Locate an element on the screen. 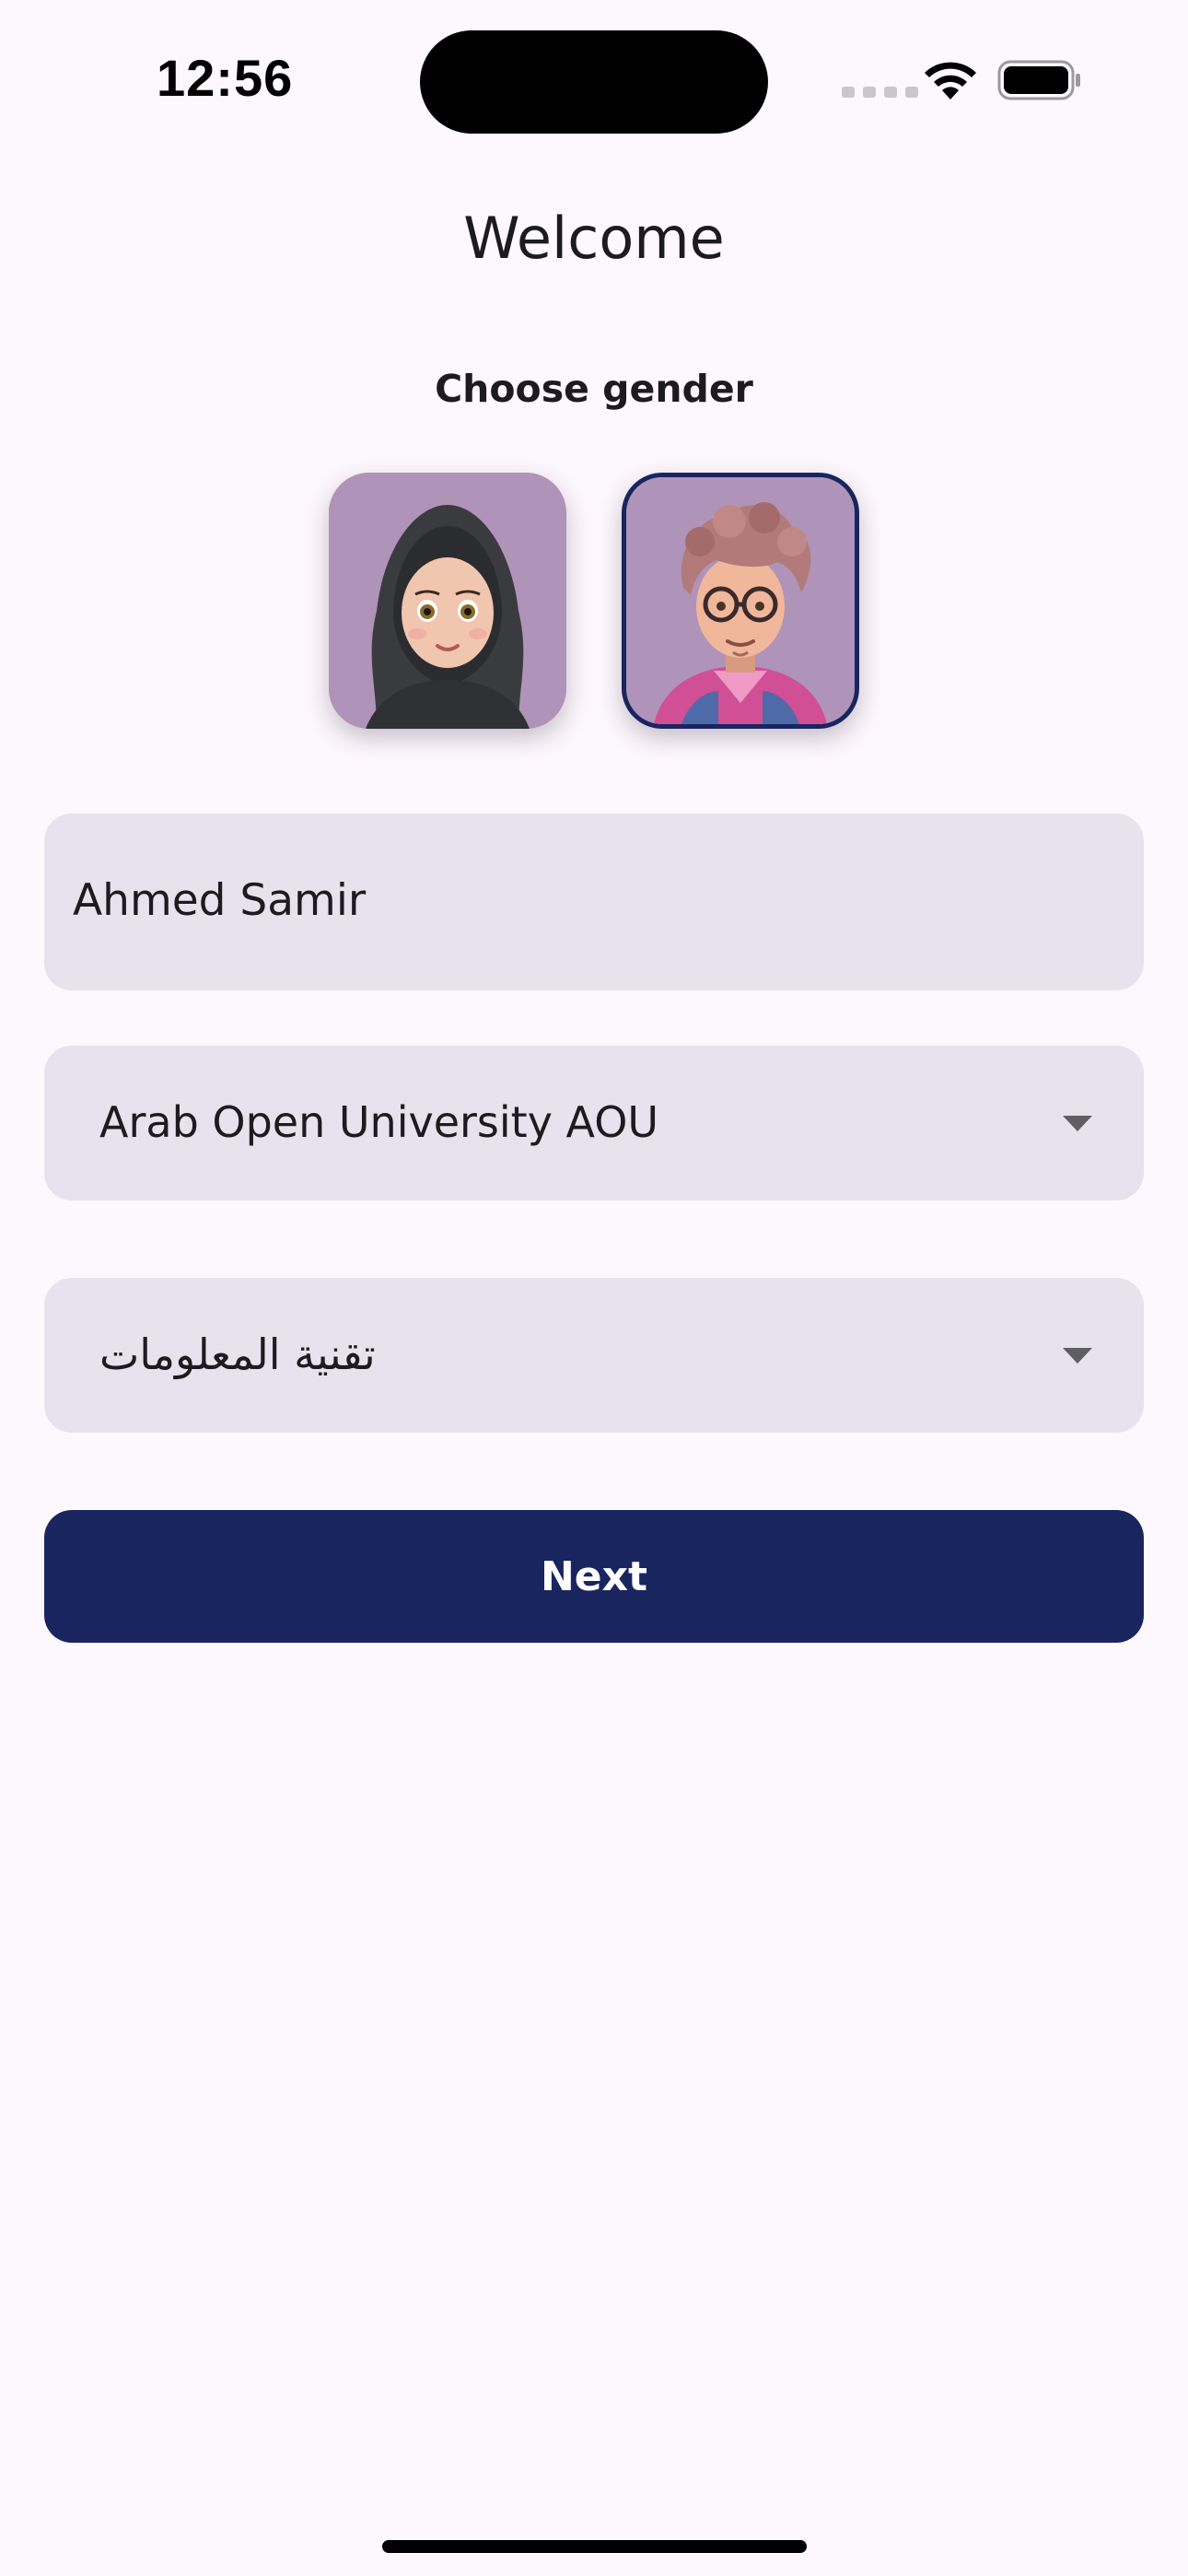 Image resolution: width=1188 pixels, height=2576 pixels. next-button: Next is located at coordinates (594, 1576).